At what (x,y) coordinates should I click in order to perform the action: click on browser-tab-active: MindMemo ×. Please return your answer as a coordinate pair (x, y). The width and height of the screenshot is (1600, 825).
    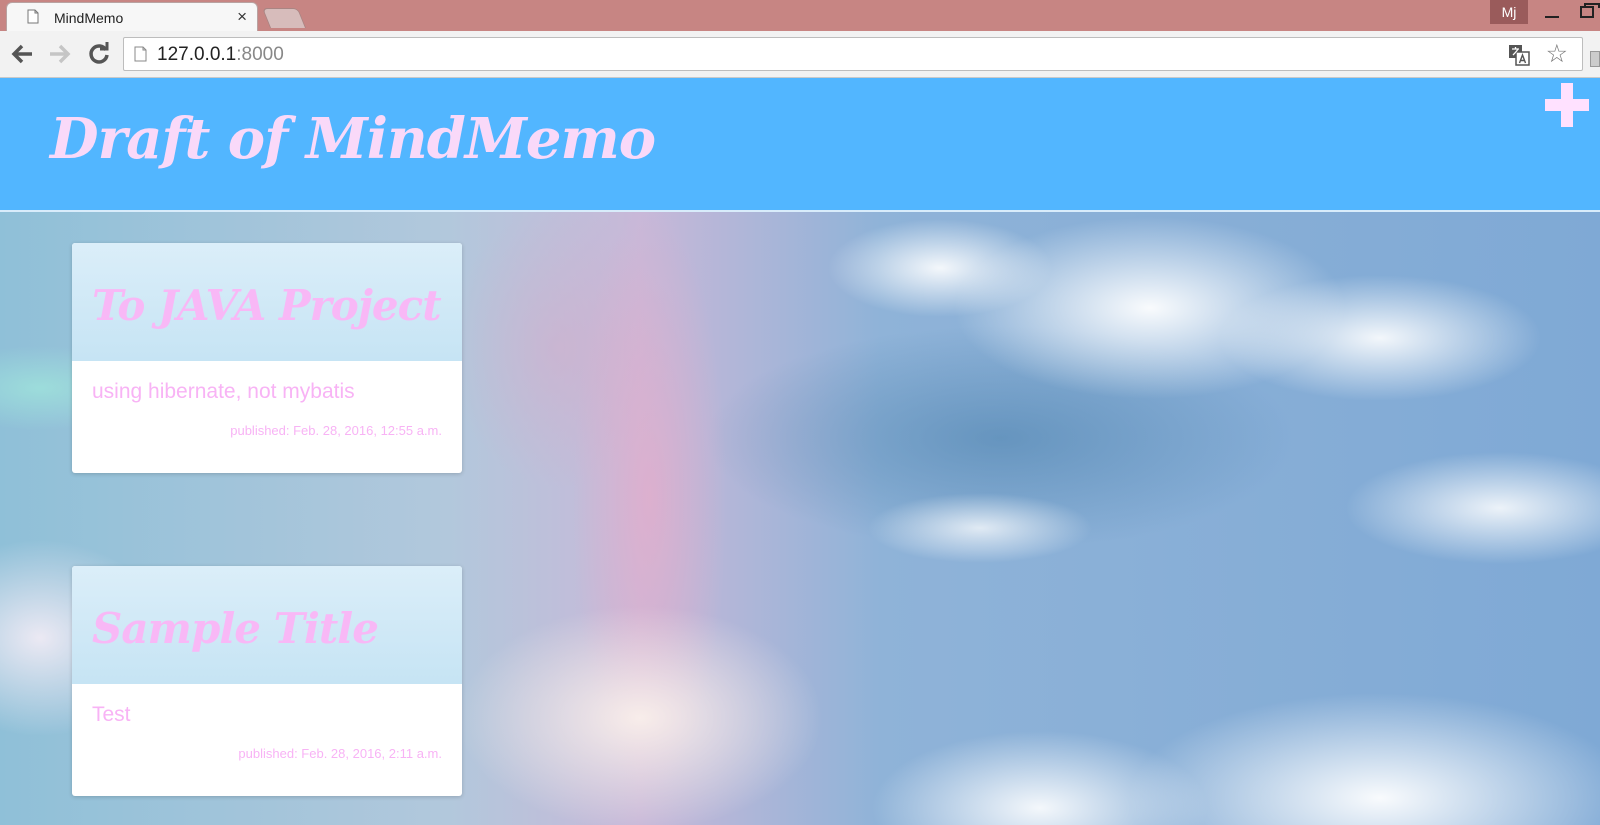
    Looking at the image, I should click on (132, 17).